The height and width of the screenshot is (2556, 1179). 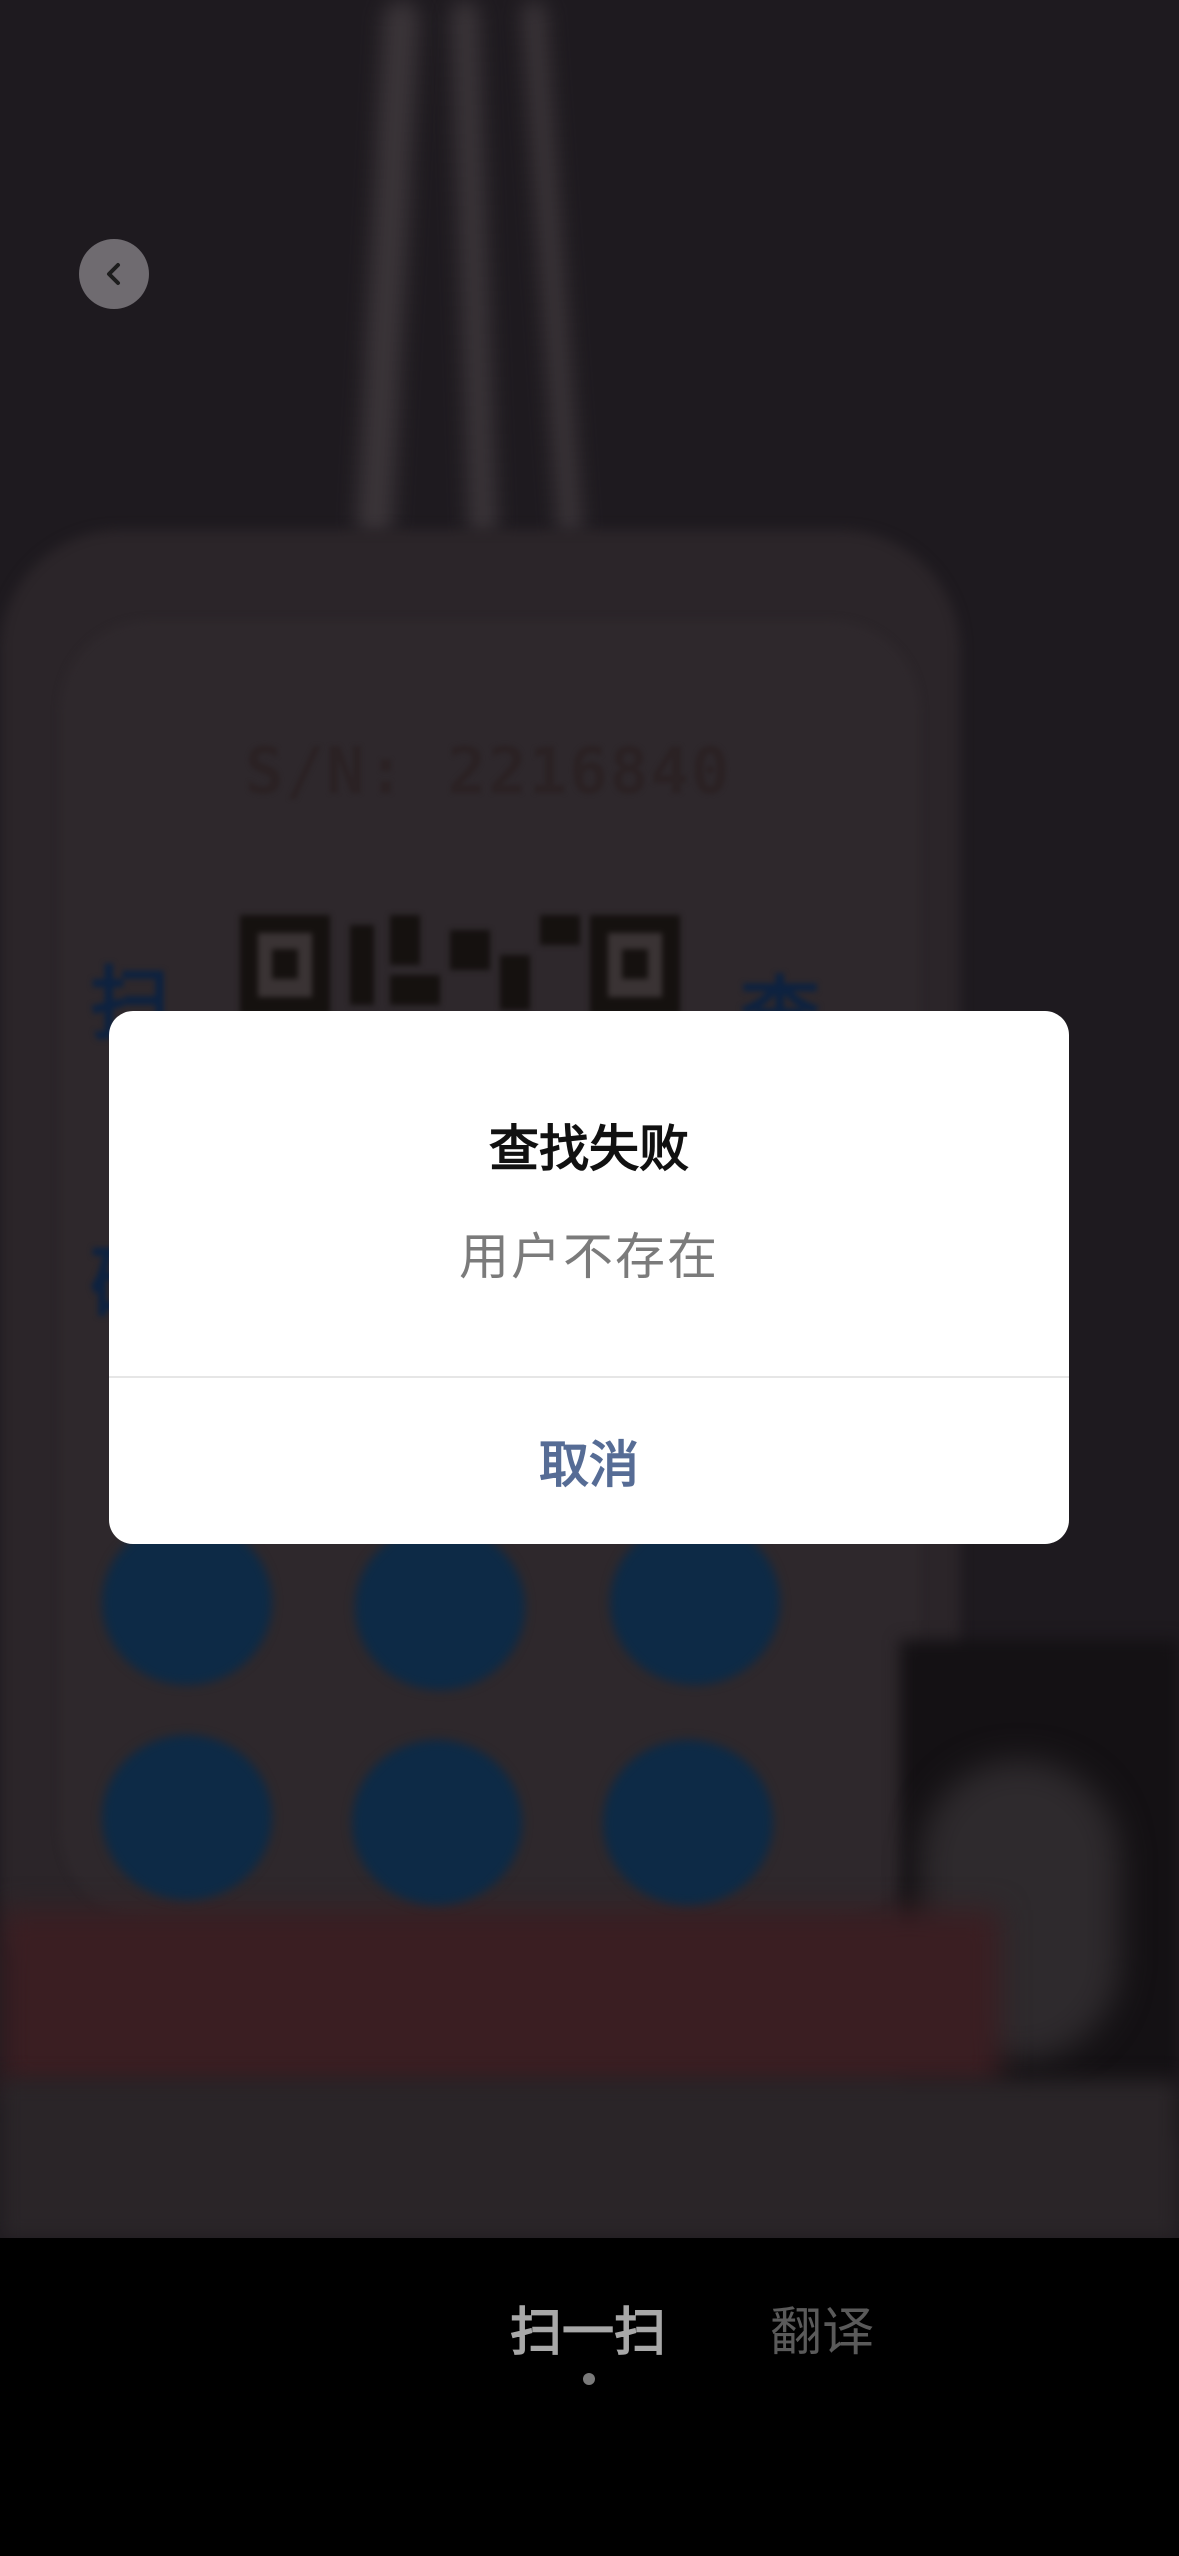 I want to click on alert-title: 查找失败, so click(x=589, y=1149).